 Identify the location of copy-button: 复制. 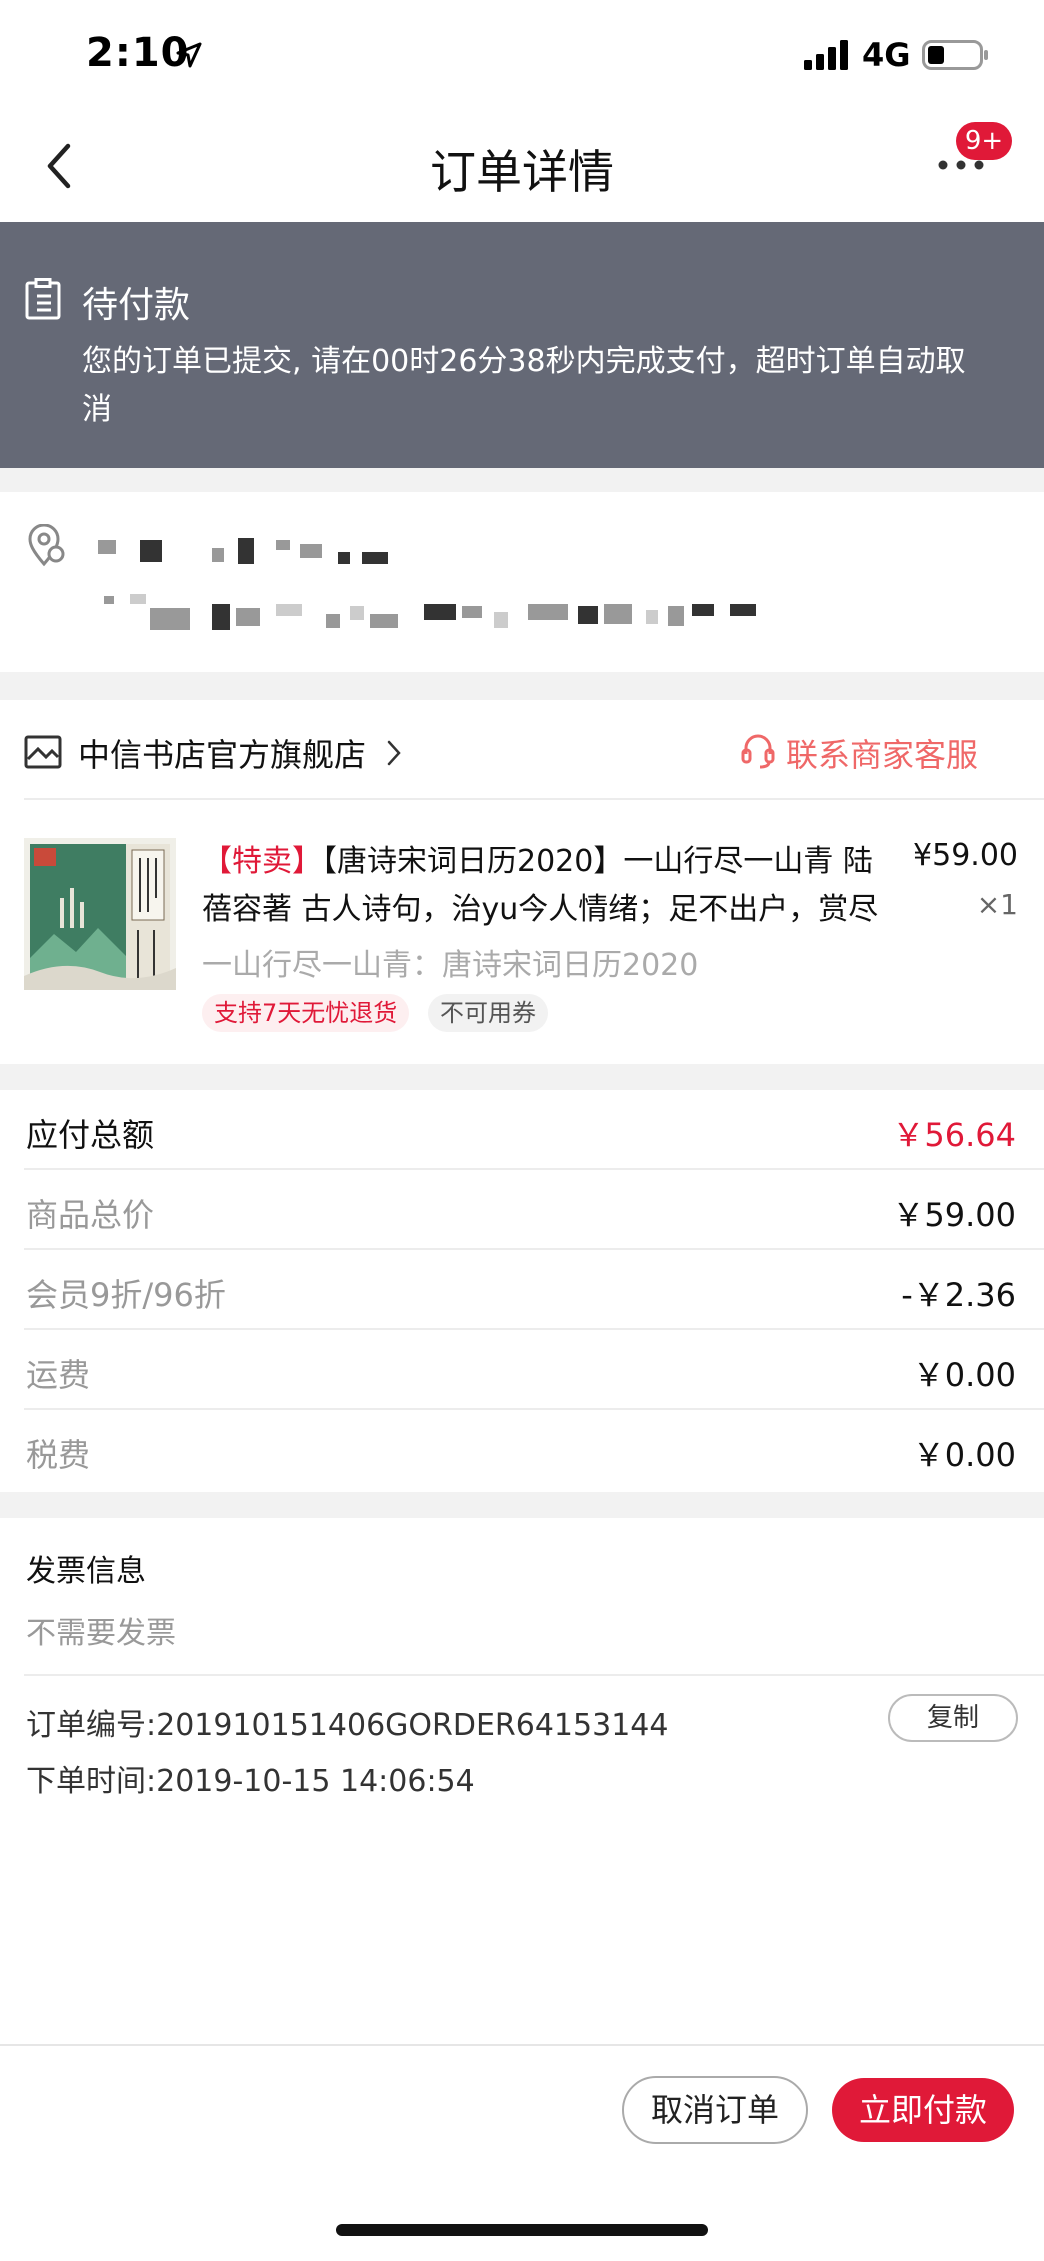
(953, 1718).